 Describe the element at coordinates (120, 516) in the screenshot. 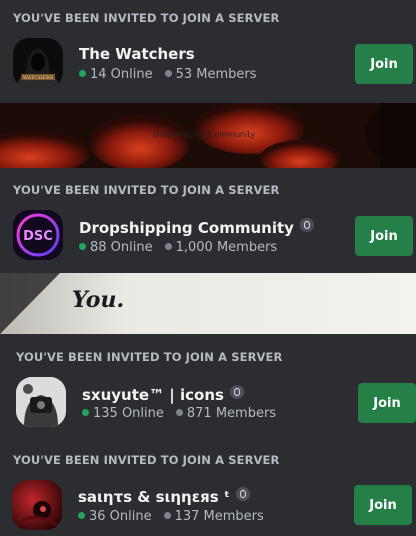

I see `online-count: 36 Online` at that location.